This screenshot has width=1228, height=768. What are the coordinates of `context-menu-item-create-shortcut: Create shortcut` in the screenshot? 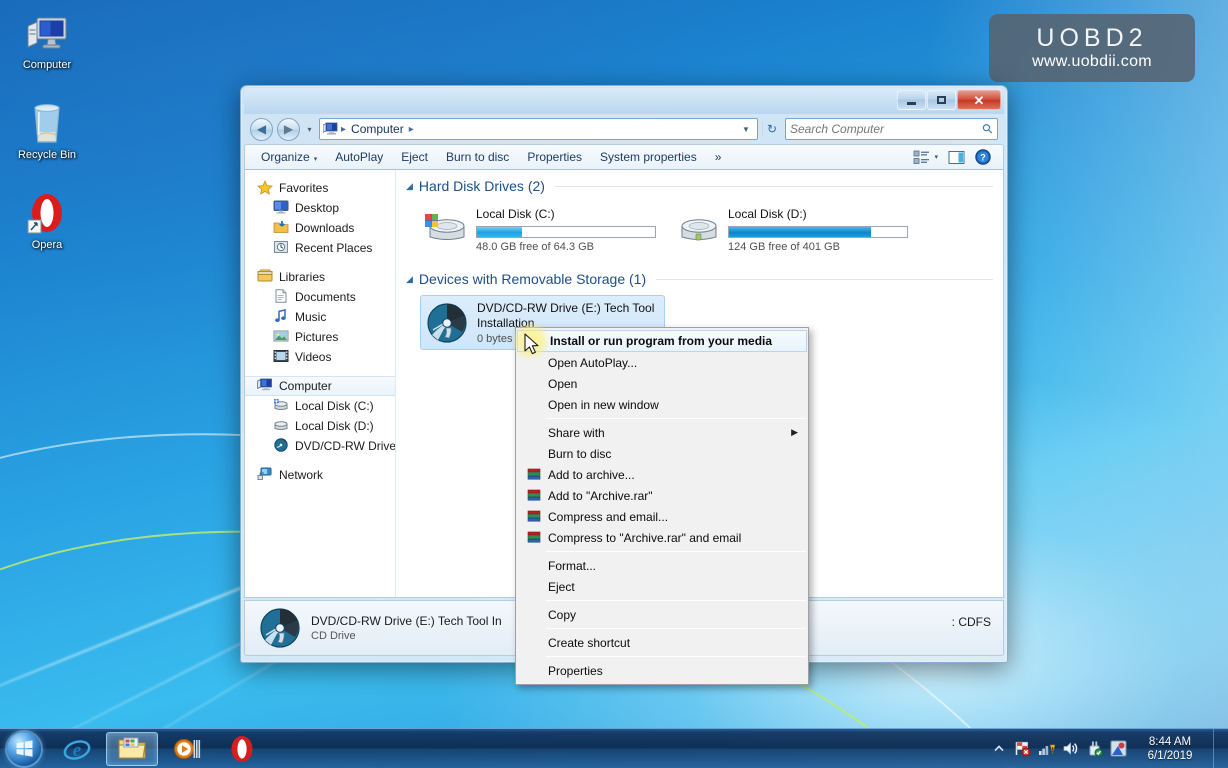 It's located at (662, 642).